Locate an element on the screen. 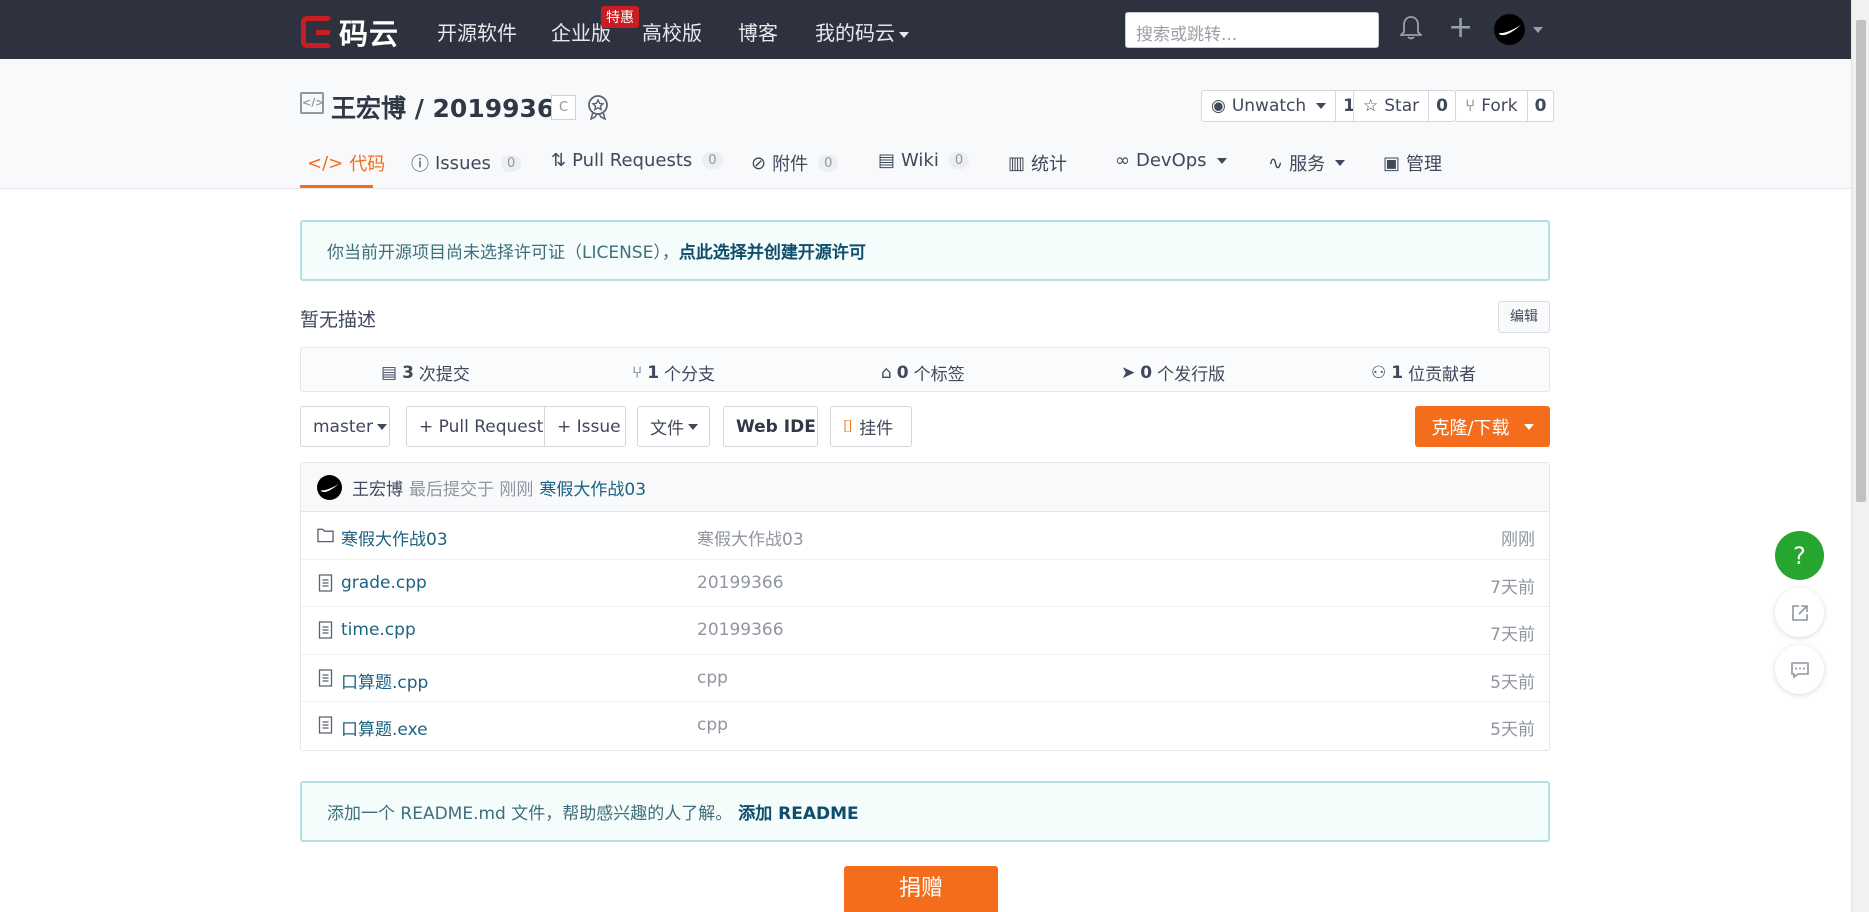  commit-message-link: 寒假大作战03 is located at coordinates (592, 487).